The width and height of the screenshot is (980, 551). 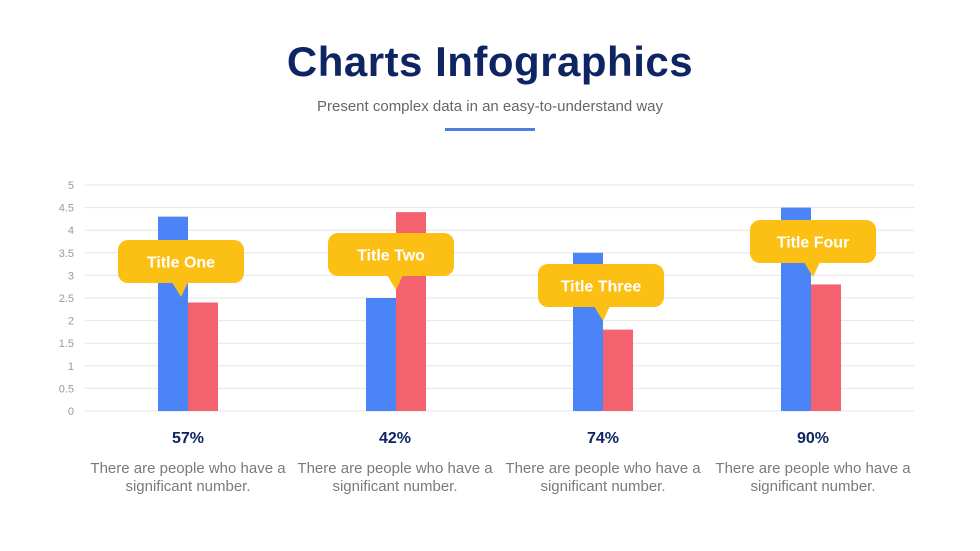 I want to click on y-tick-label: 4, so click(x=71, y=231).